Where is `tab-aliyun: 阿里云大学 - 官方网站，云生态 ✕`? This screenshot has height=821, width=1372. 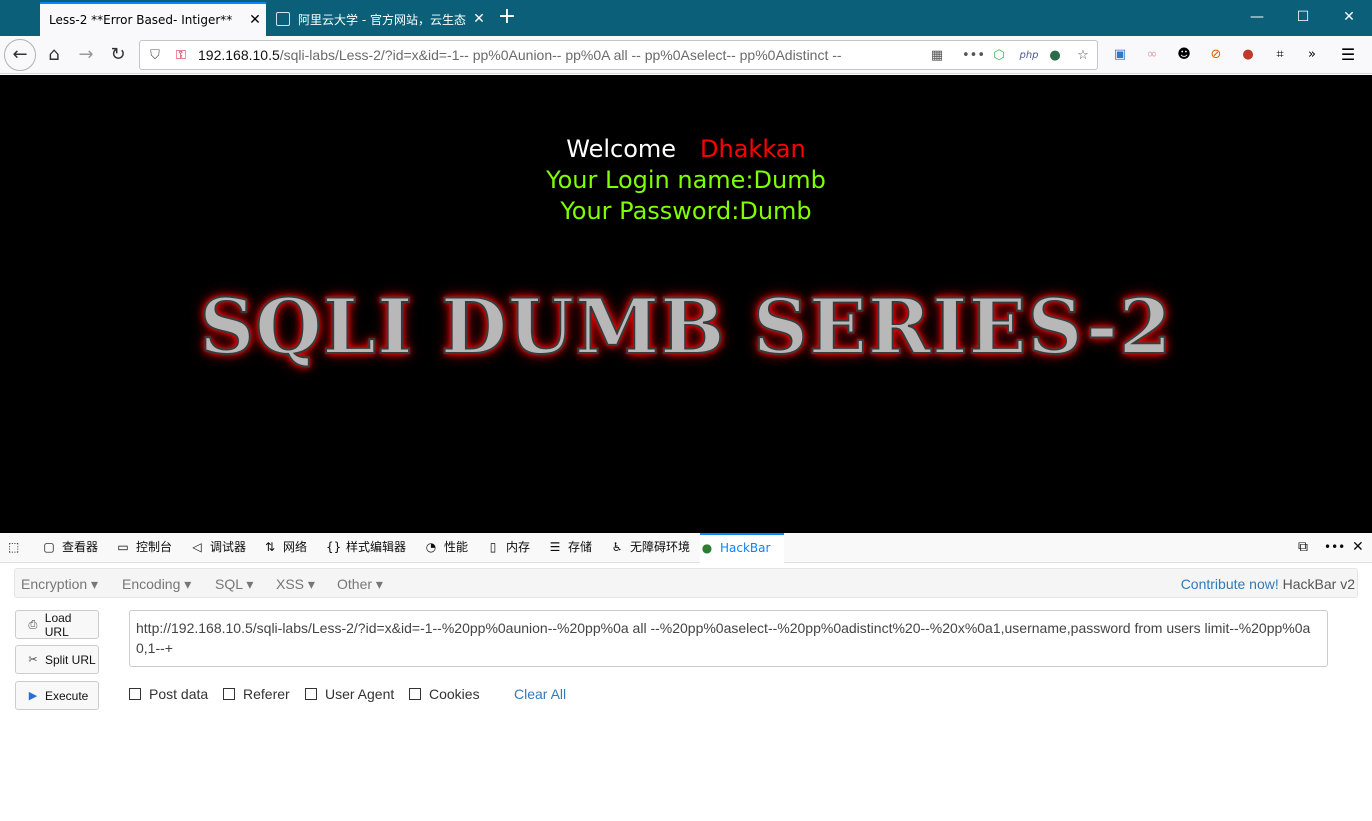
tab-aliyun: 阿里云大学 - 官方网站，云生态 ✕ is located at coordinates (379, 19).